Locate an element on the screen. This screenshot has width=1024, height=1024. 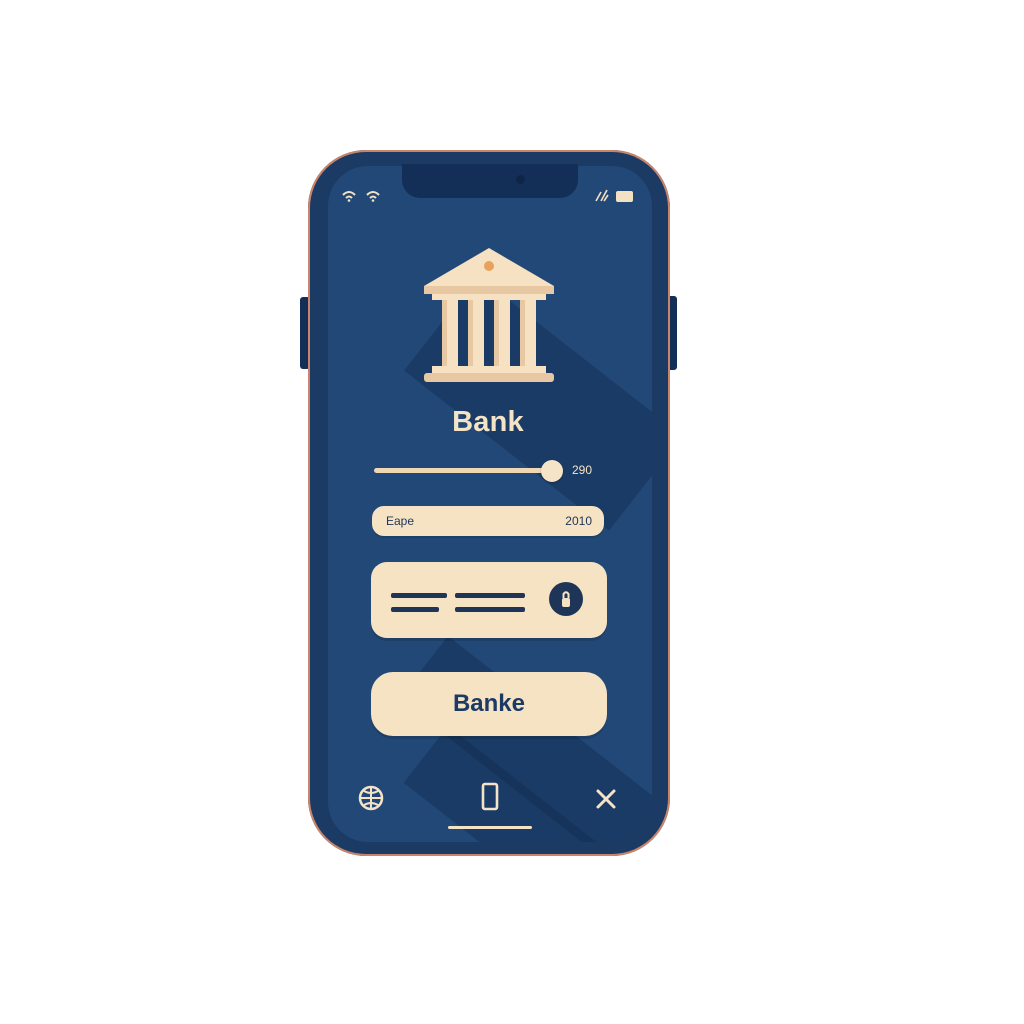
camera-lens is located at coordinates (520, 179).